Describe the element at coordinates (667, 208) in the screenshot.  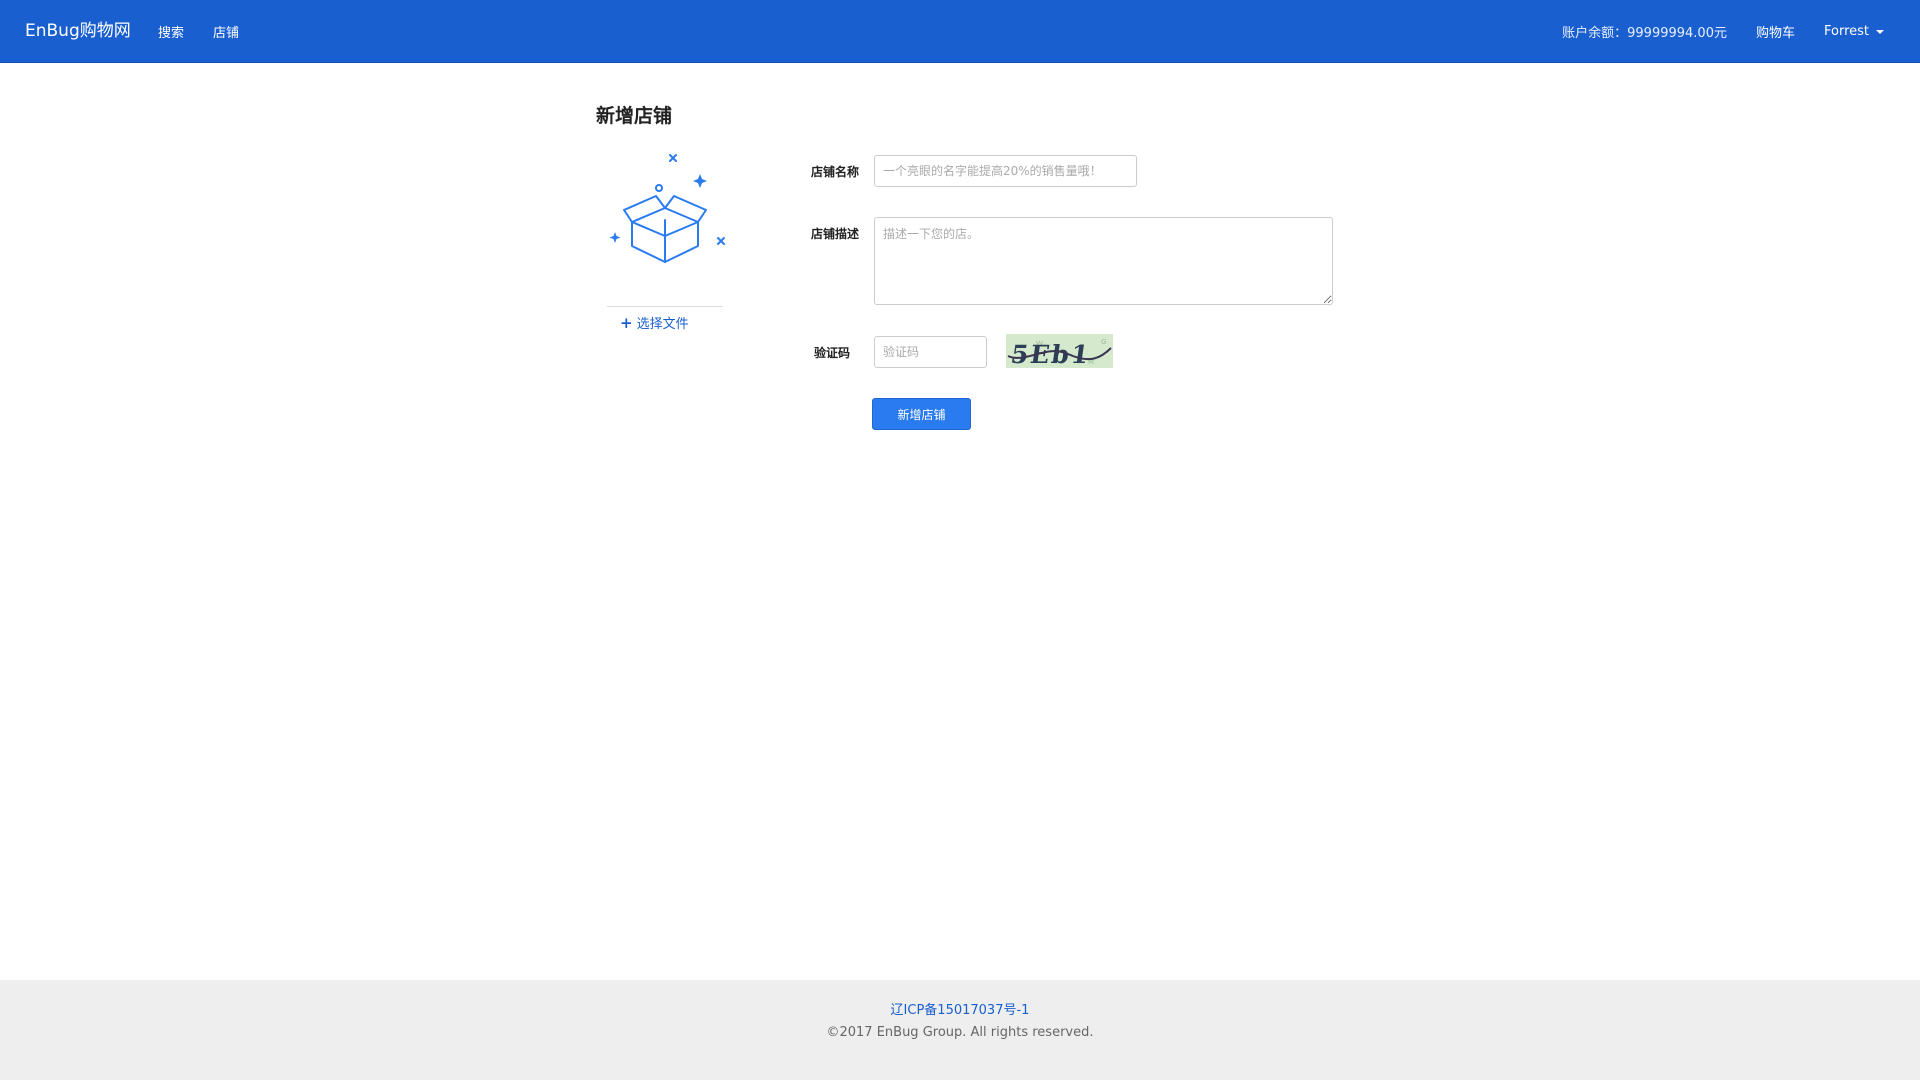
I see `open-box-icon` at that location.